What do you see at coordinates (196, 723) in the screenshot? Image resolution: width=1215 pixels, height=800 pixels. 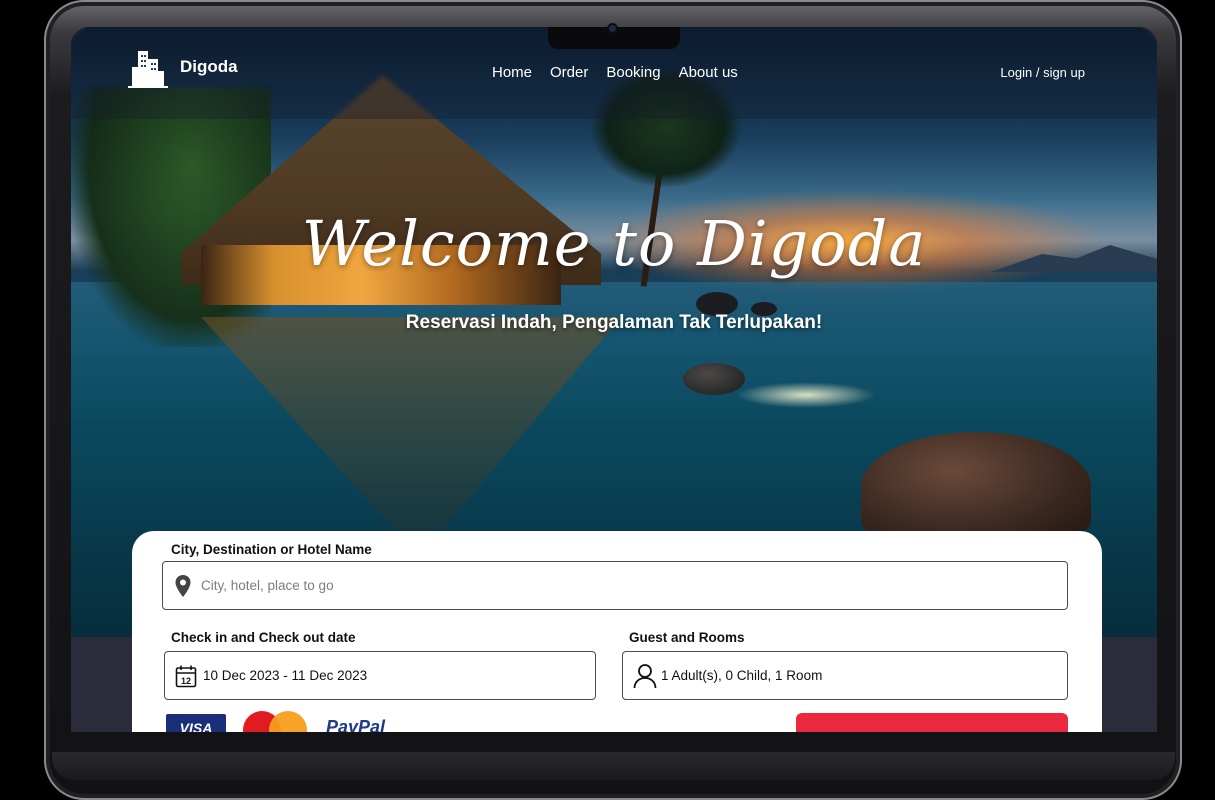 I see `visa-logo: VISA` at bounding box center [196, 723].